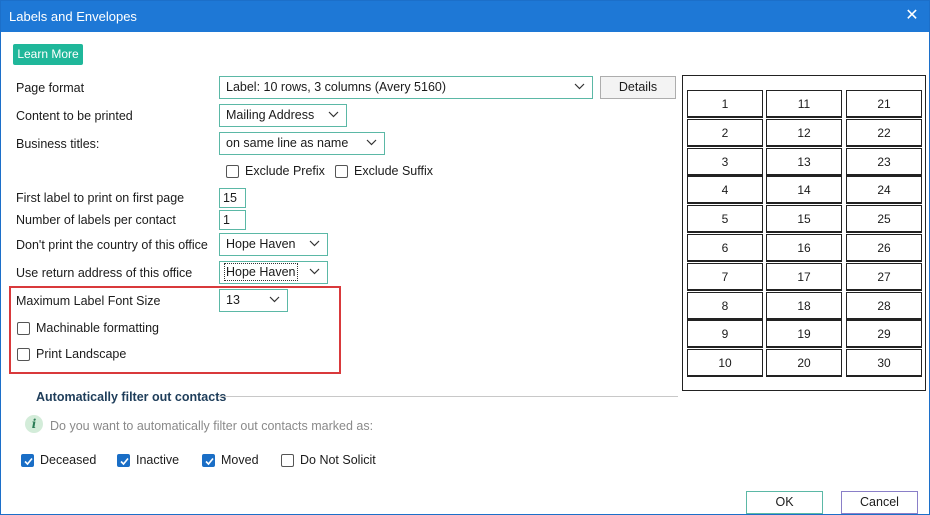  What do you see at coordinates (97, 328) in the screenshot?
I see `machinable-label: Machinable formatting` at bounding box center [97, 328].